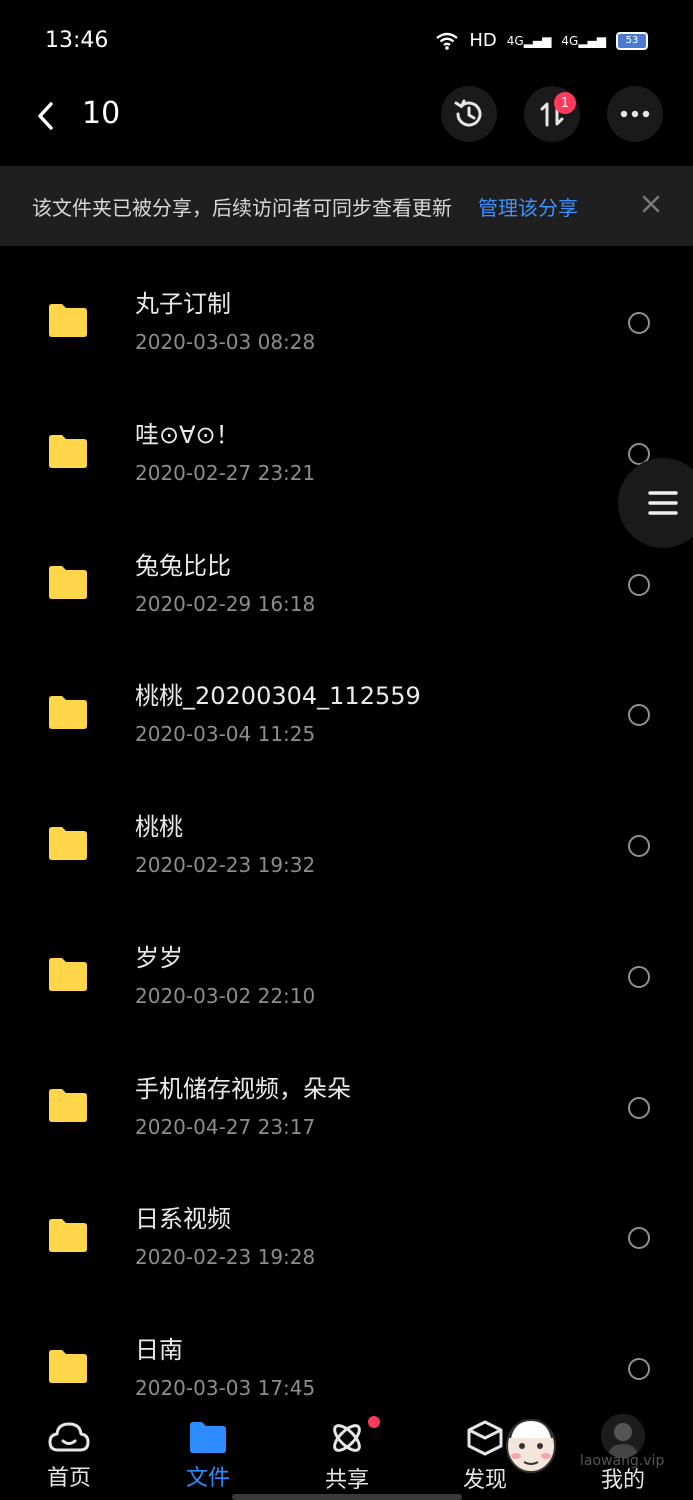  Describe the element at coordinates (69, 1437) in the screenshot. I see `cloud-icon` at that location.